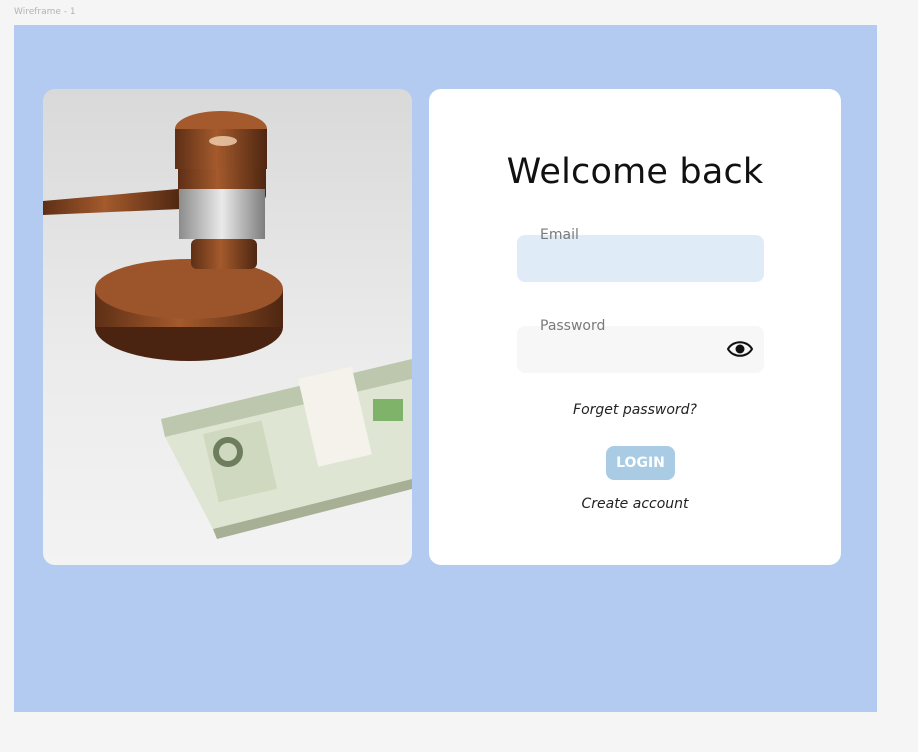 The image size is (918, 752). What do you see at coordinates (573, 326) in the screenshot?
I see `password-label: Password` at bounding box center [573, 326].